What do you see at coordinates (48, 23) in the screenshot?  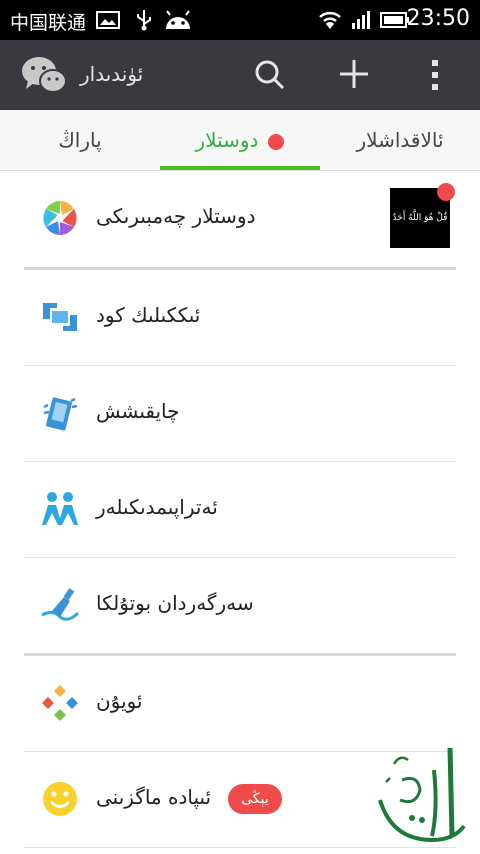 I see `carrier-label: 中国联通` at bounding box center [48, 23].